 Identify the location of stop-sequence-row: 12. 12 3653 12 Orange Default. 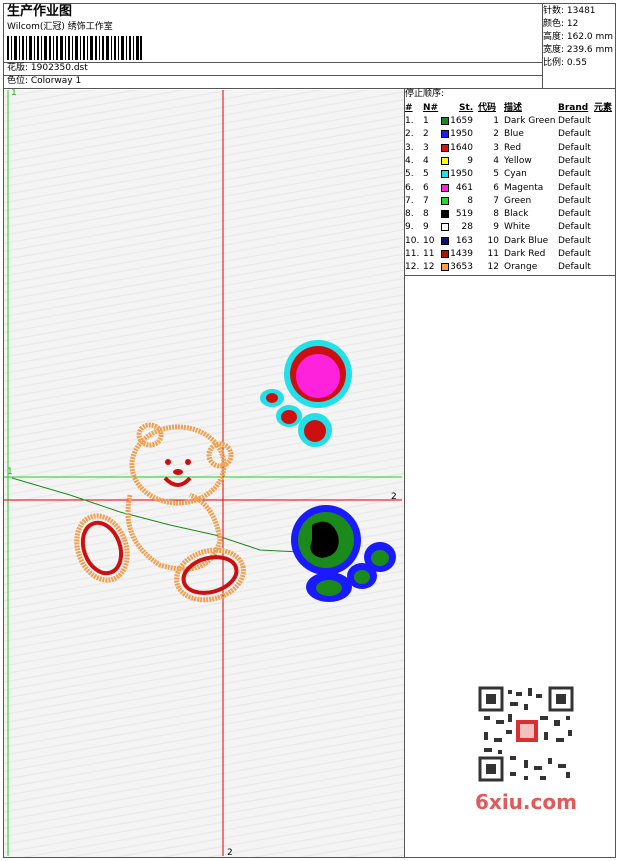
(510, 267).